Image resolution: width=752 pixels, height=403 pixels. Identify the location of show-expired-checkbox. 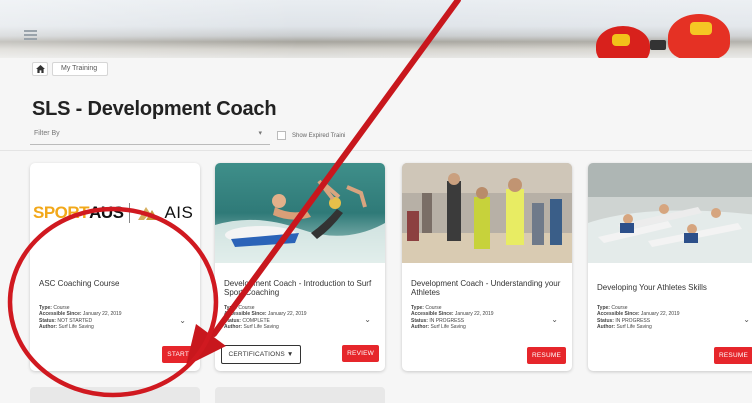
(281, 135).